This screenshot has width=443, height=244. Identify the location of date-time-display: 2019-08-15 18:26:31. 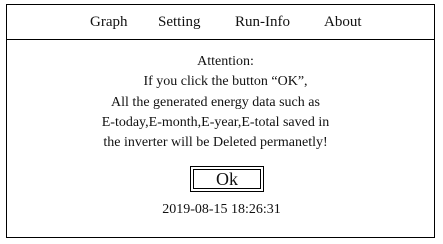
(221, 209).